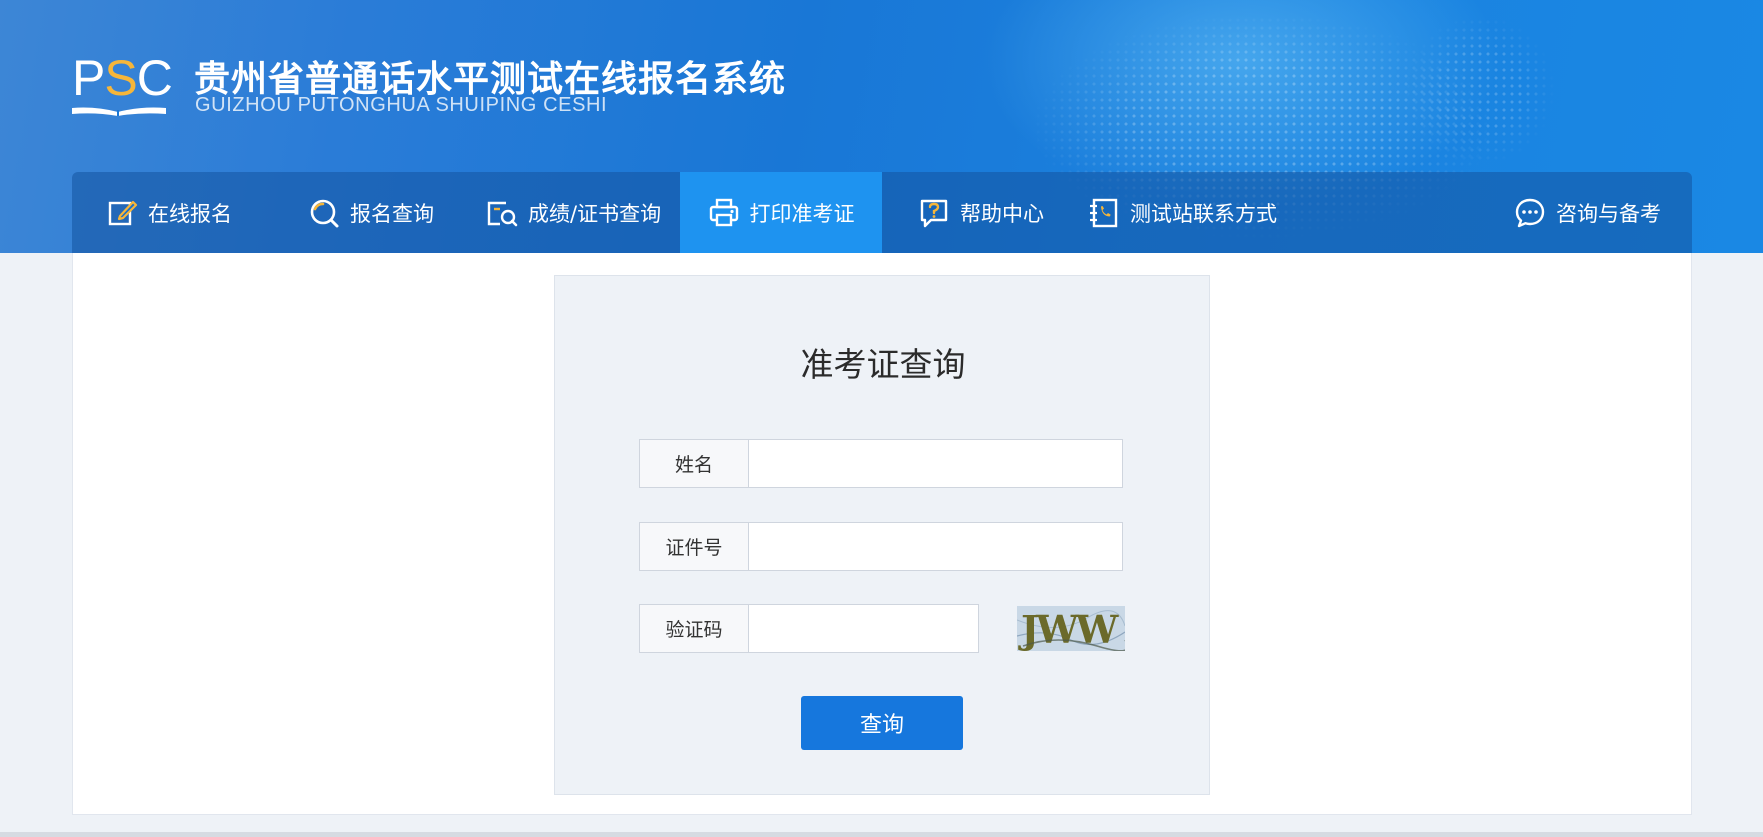  Describe the element at coordinates (324, 213) in the screenshot. I see `search-circle-icon` at that location.